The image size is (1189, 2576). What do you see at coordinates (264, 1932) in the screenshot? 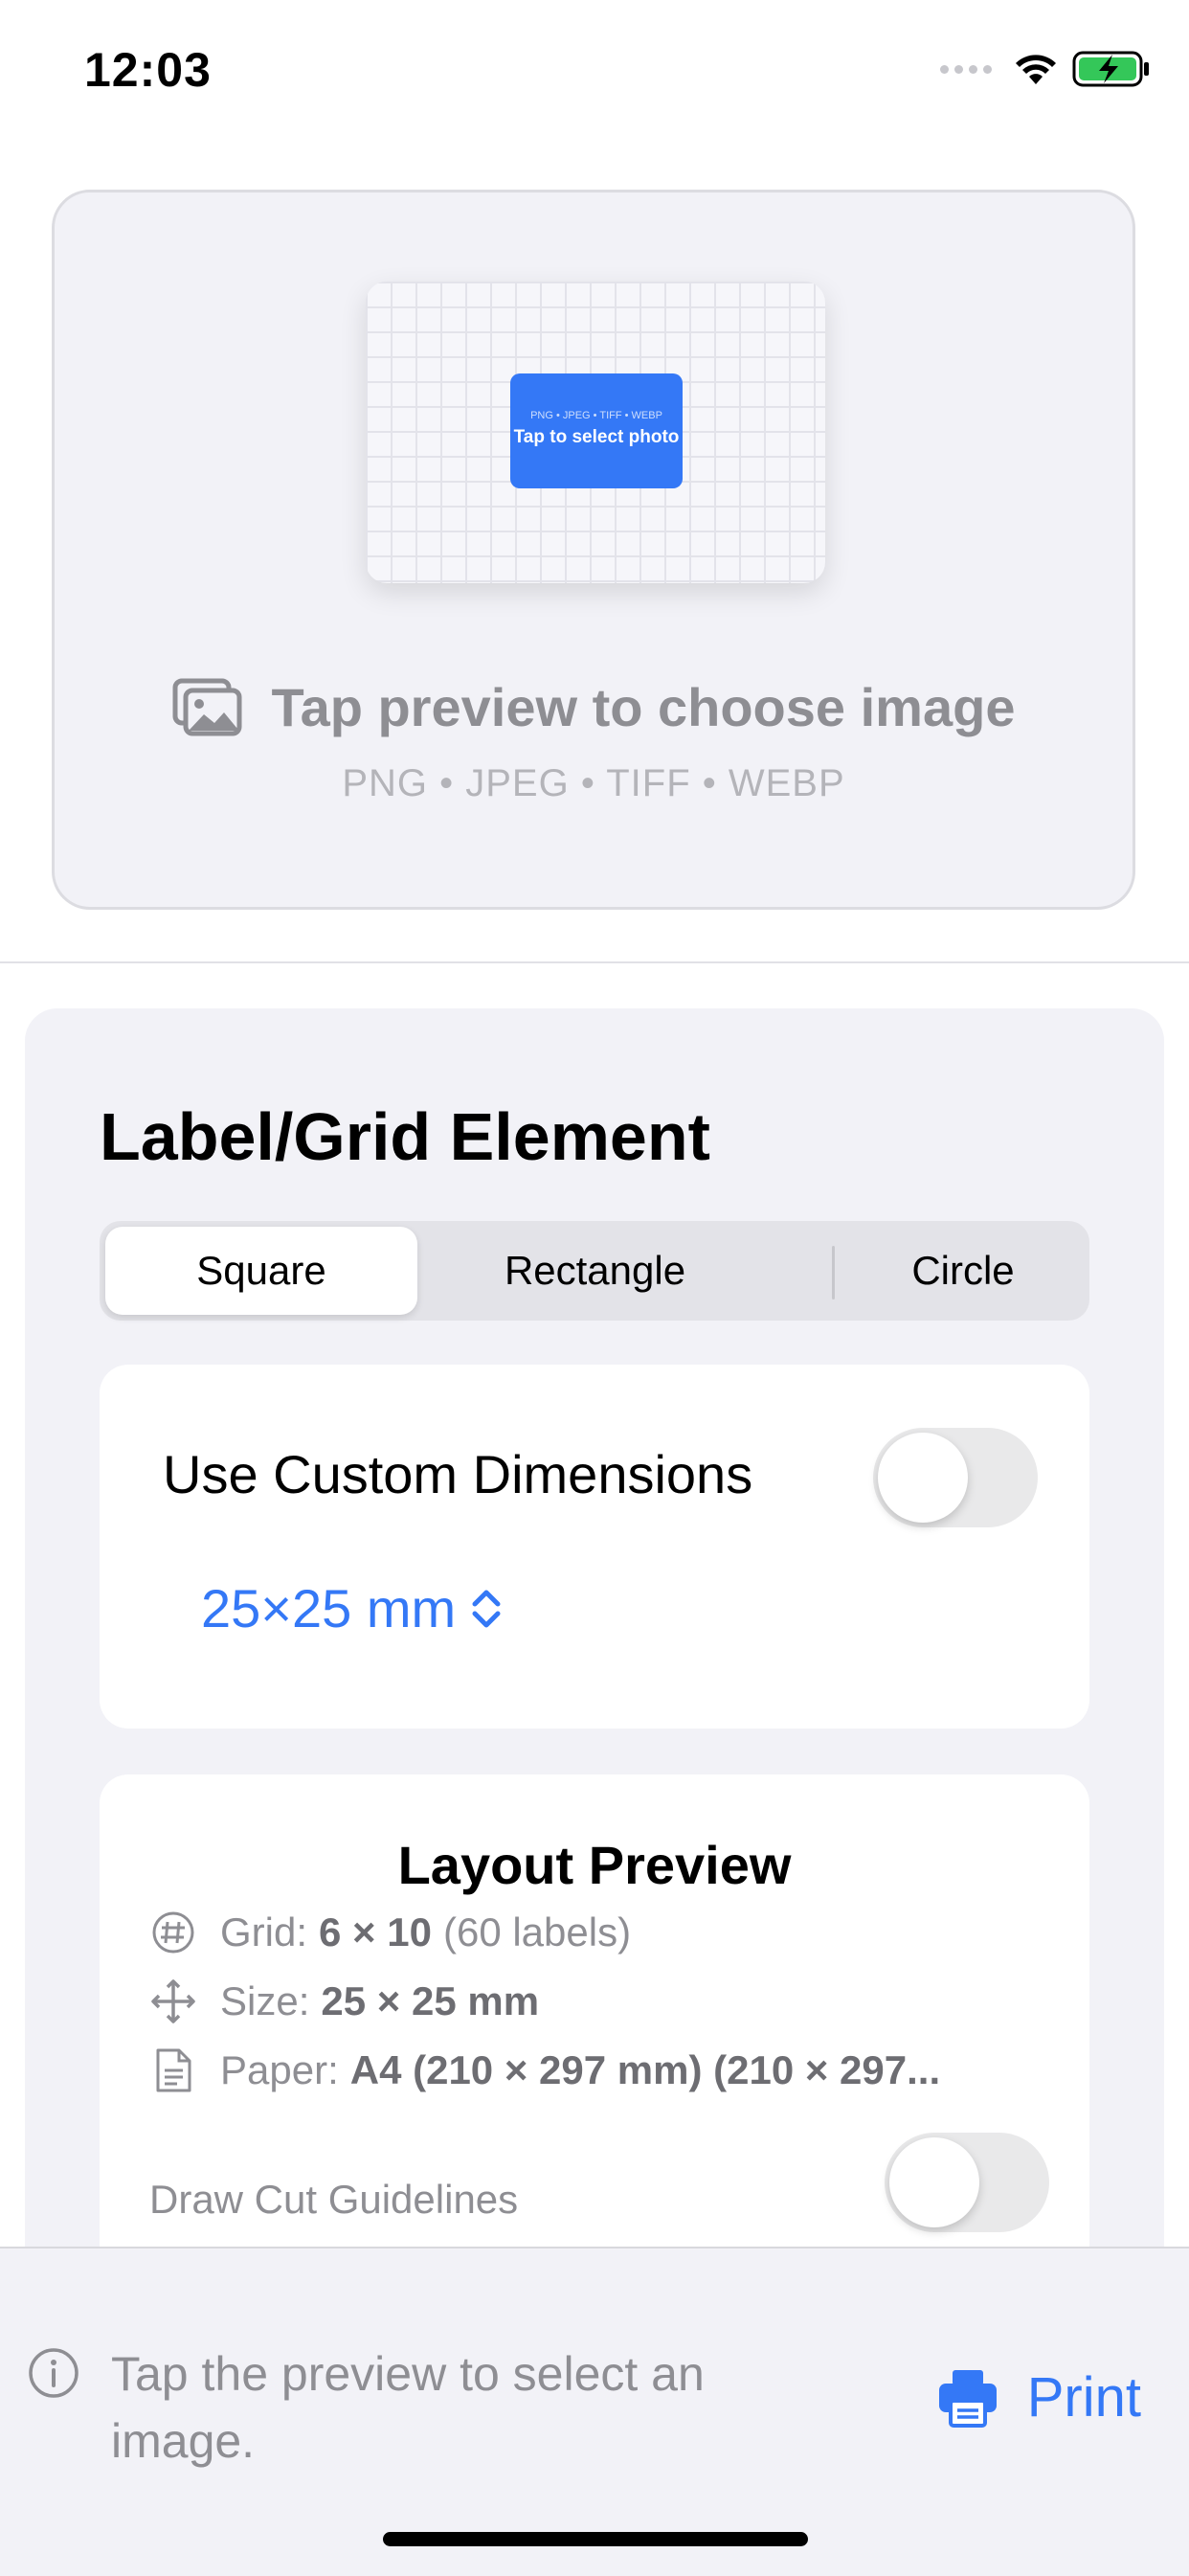
I see `grid-label: Grid:` at bounding box center [264, 1932].